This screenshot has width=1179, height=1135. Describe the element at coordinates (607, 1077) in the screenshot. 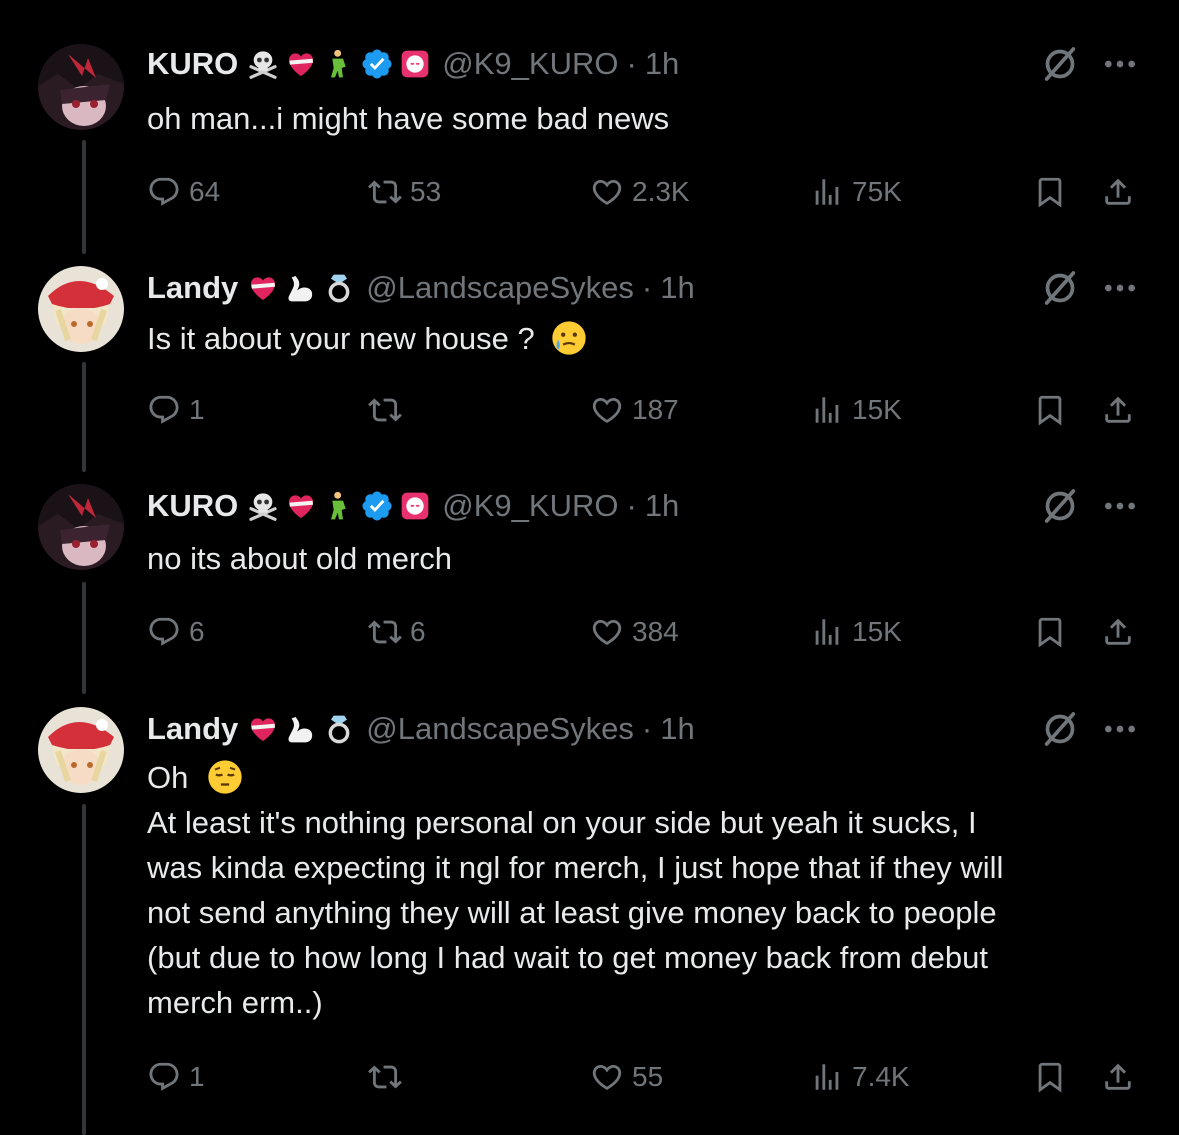

I see `heart-icon` at that location.